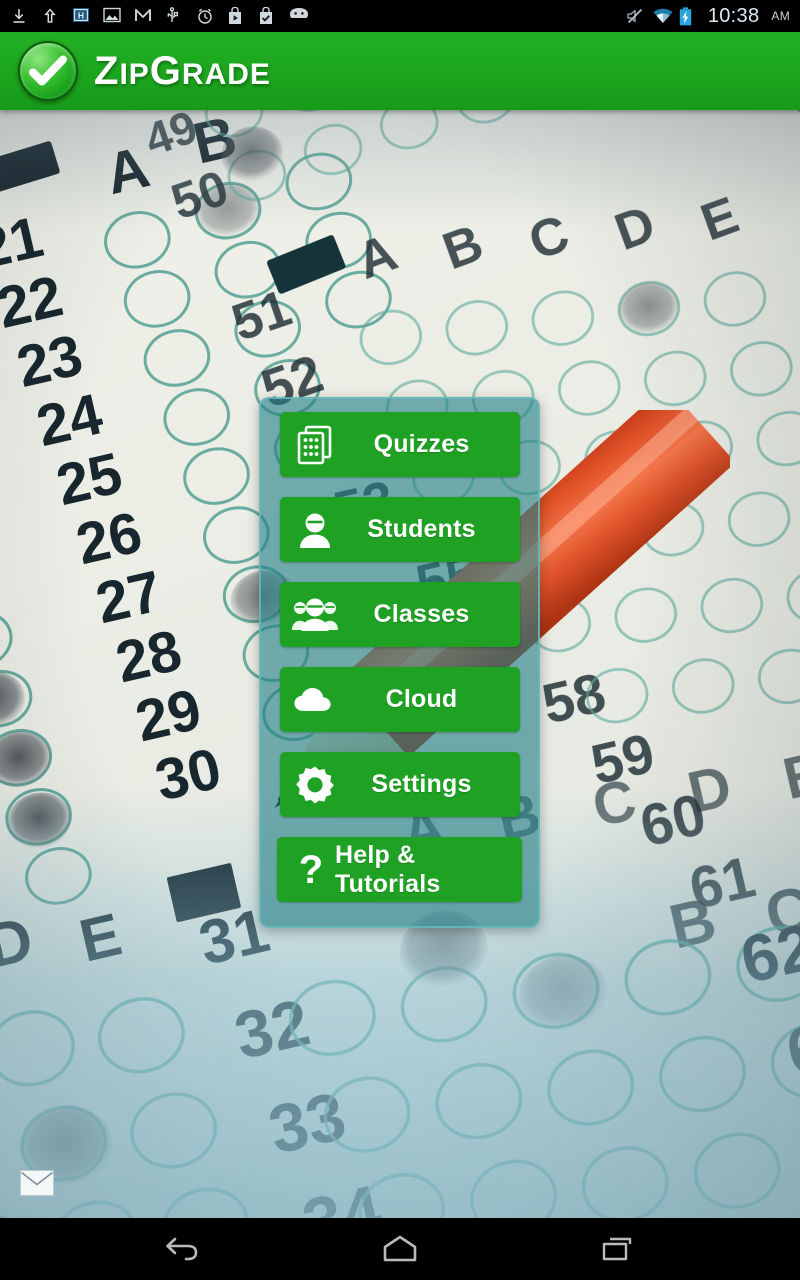 The image size is (800, 1280). What do you see at coordinates (236, 16) in the screenshot?
I see `play-store-icon` at bounding box center [236, 16].